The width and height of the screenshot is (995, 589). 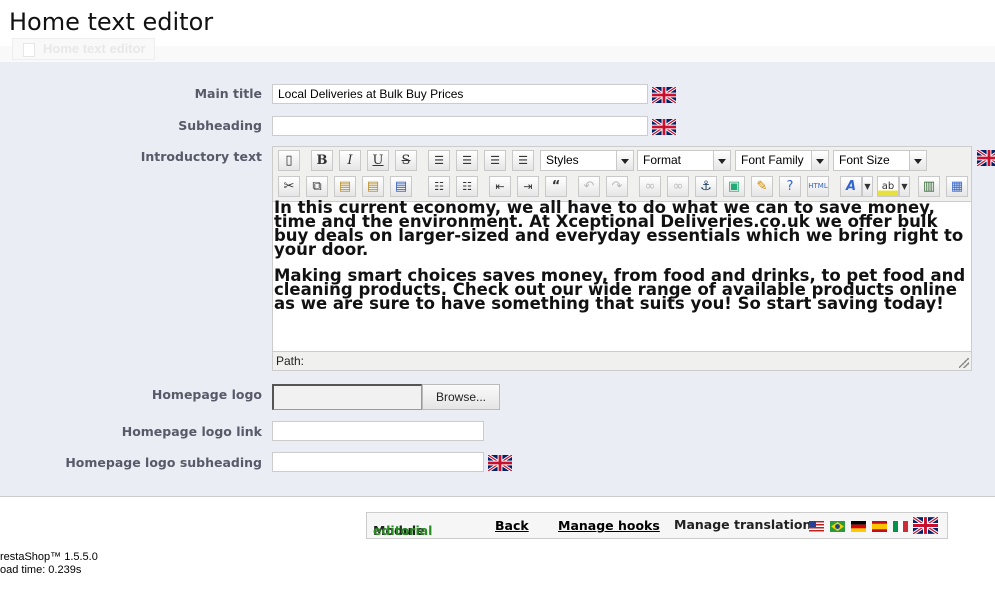 I want to click on manage-translations-label: Manage translations, so click(x=746, y=524).